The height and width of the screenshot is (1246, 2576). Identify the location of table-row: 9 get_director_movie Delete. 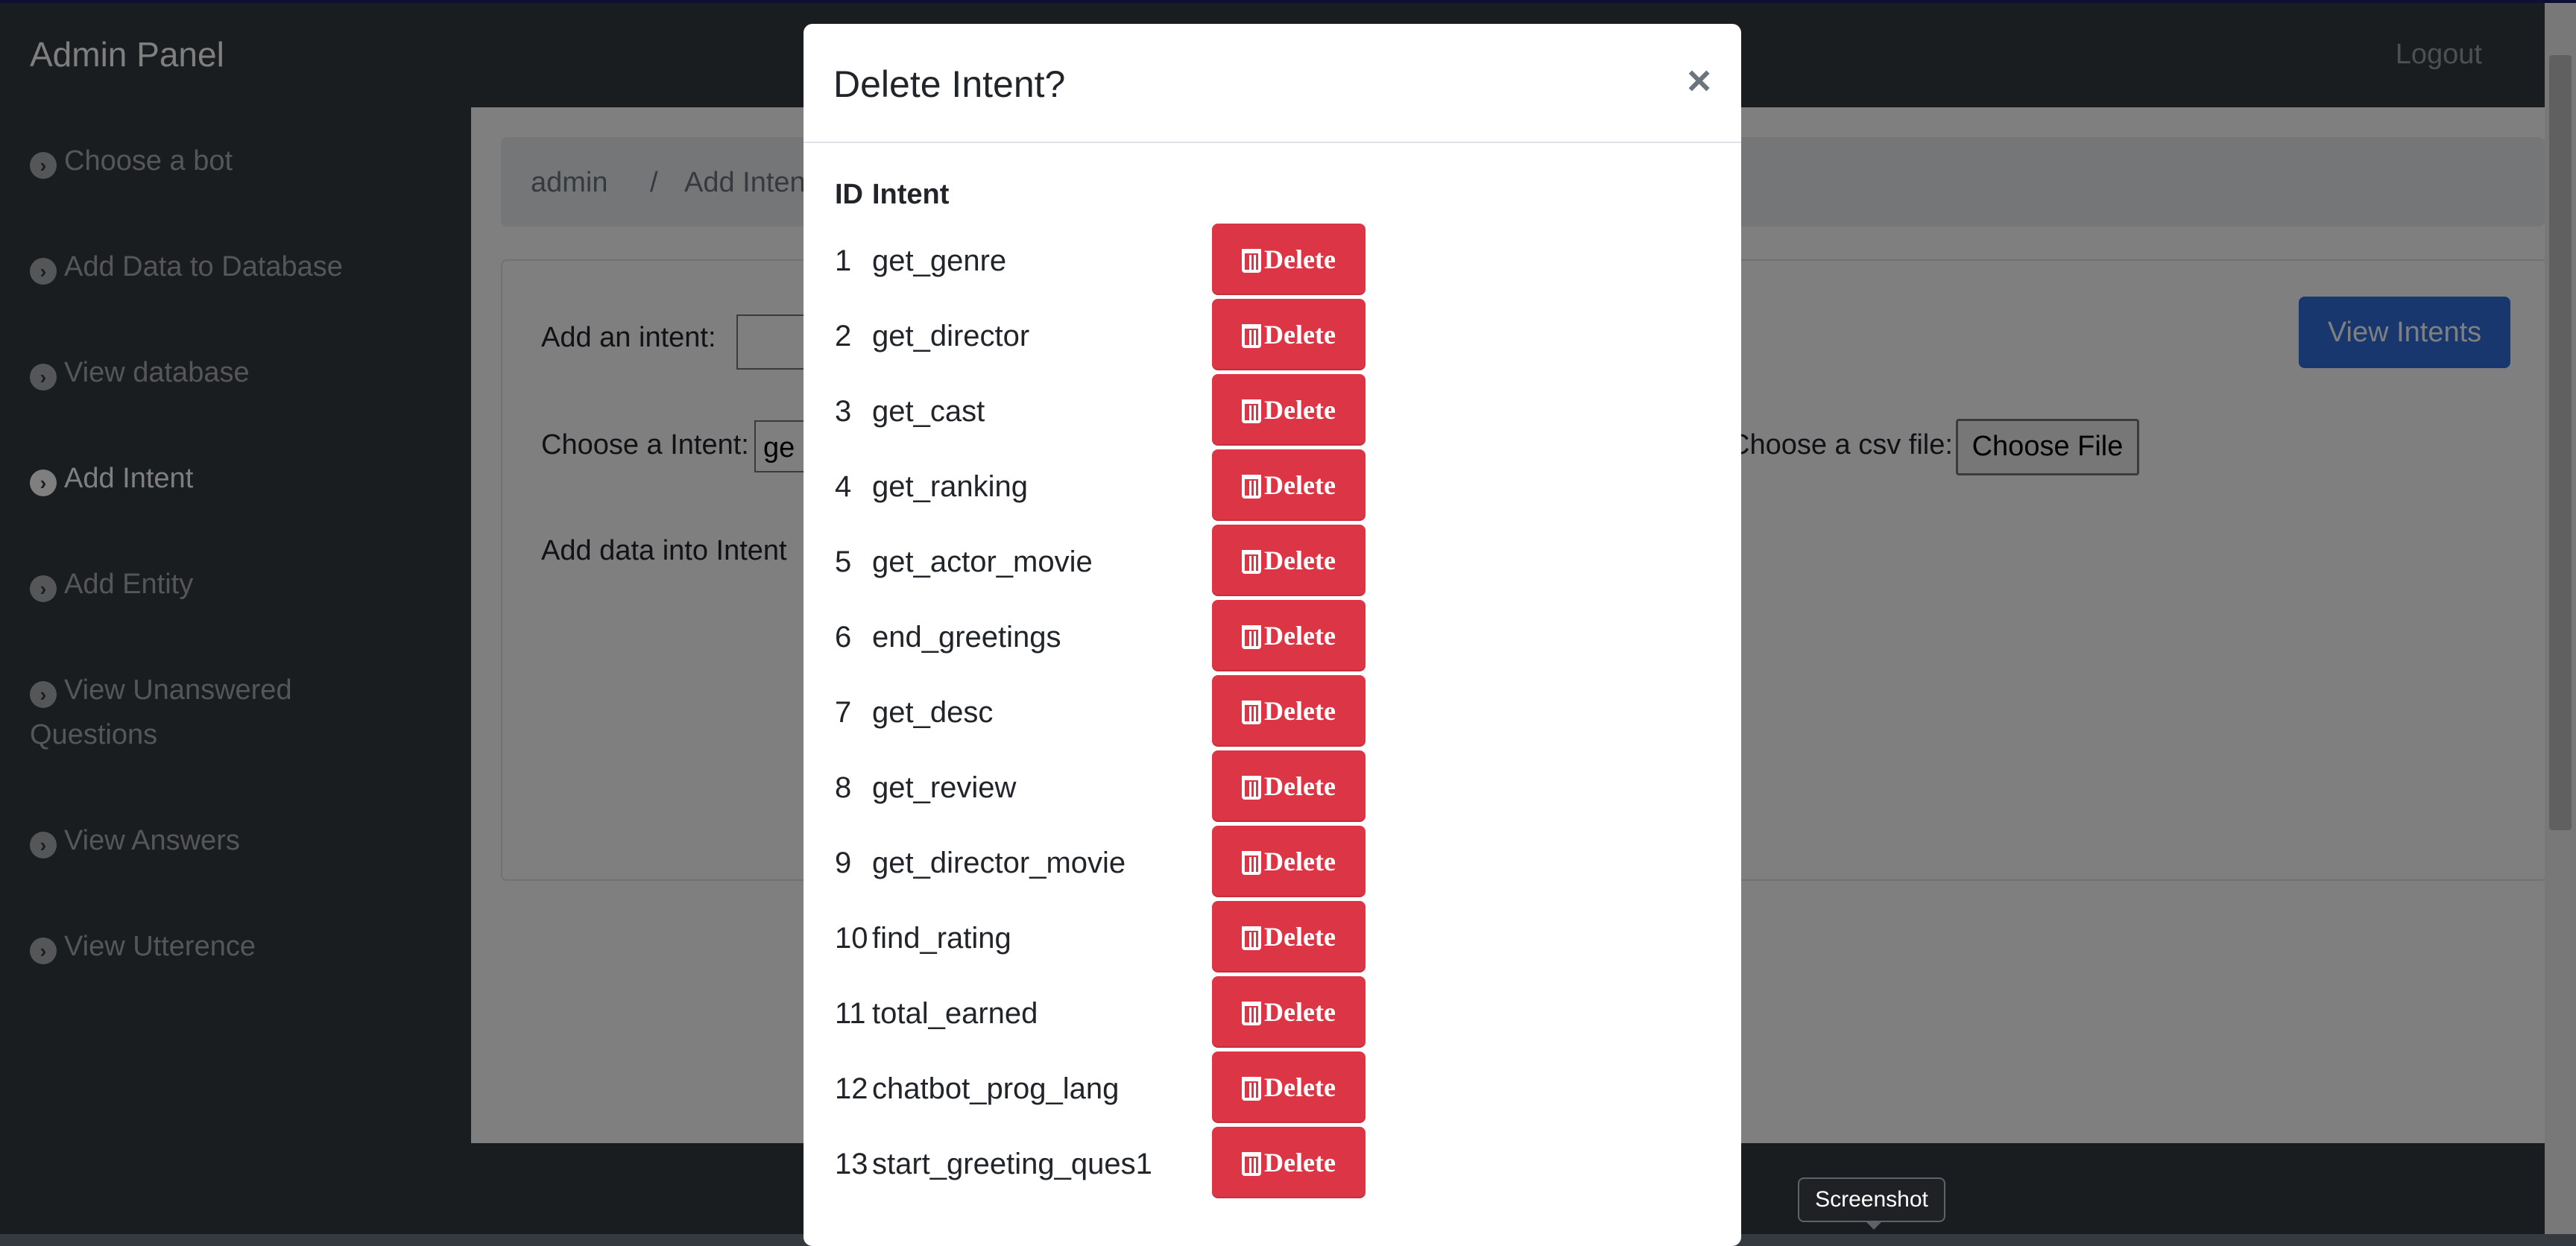
(1100, 862).